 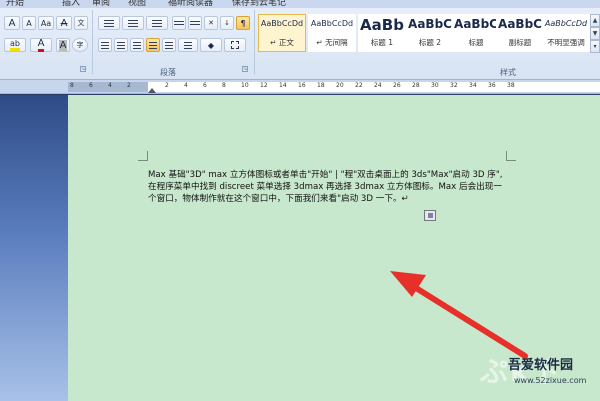 What do you see at coordinates (541, 365) in the screenshot?
I see `watermark-site-name: 吾爱软件园` at bounding box center [541, 365].